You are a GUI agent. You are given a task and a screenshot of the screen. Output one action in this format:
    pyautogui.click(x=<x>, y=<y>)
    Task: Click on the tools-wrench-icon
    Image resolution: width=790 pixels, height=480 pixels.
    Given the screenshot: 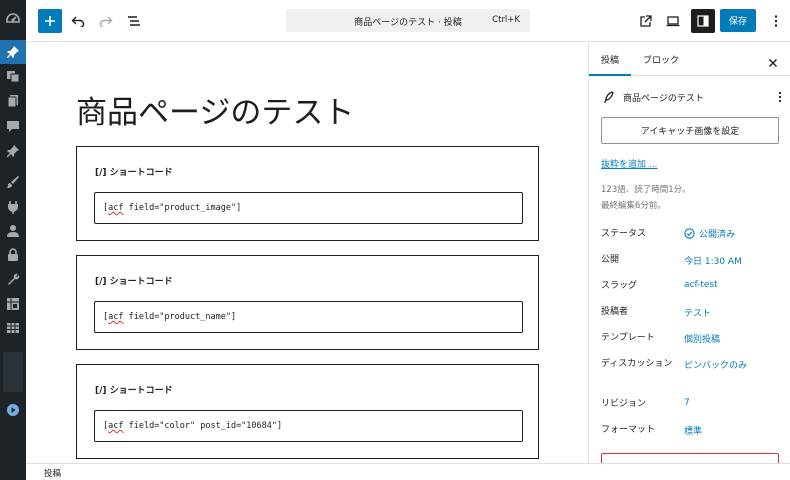 What is the action you would take?
    pyautogui.click(x=13, y=279)
    